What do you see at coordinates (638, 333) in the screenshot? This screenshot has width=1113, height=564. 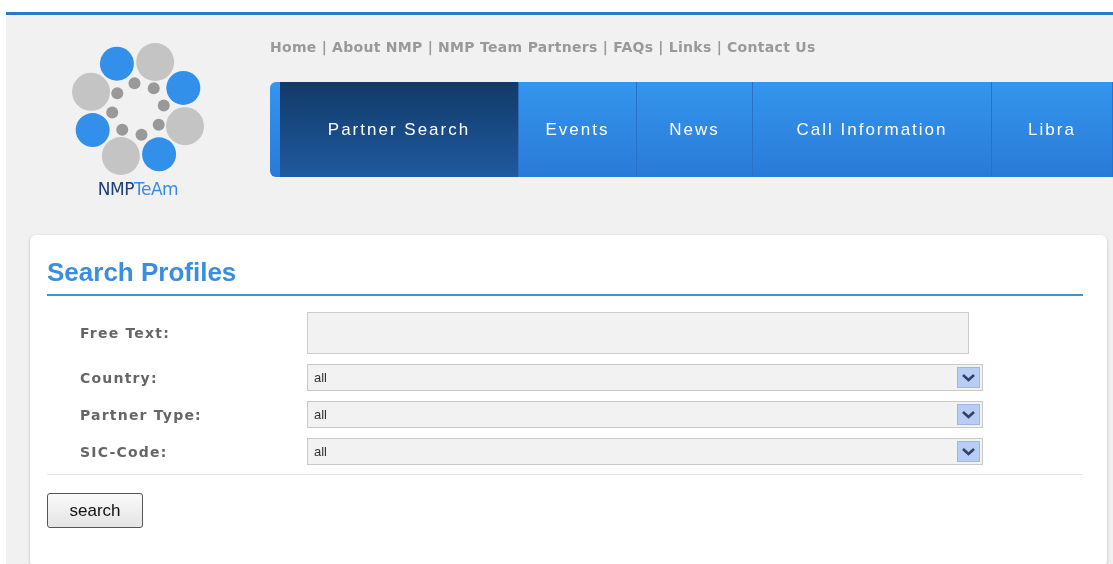 I see `free-text-field` at bounding box center [638, 333].